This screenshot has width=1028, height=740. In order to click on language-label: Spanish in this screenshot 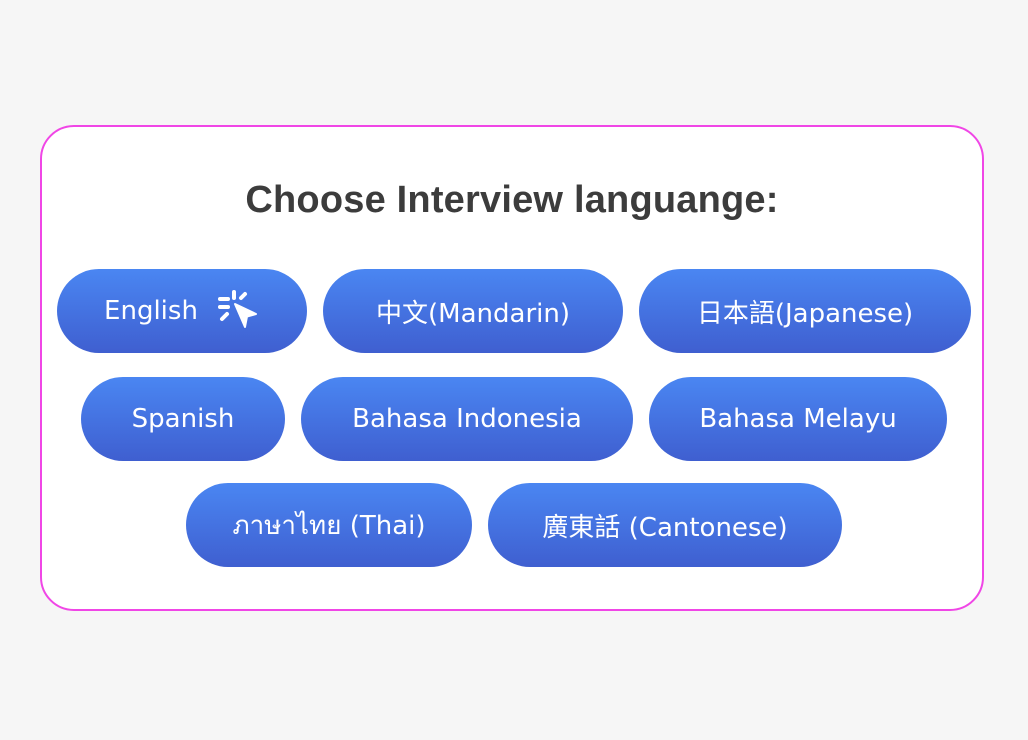, I will do `click(183, 419)`.